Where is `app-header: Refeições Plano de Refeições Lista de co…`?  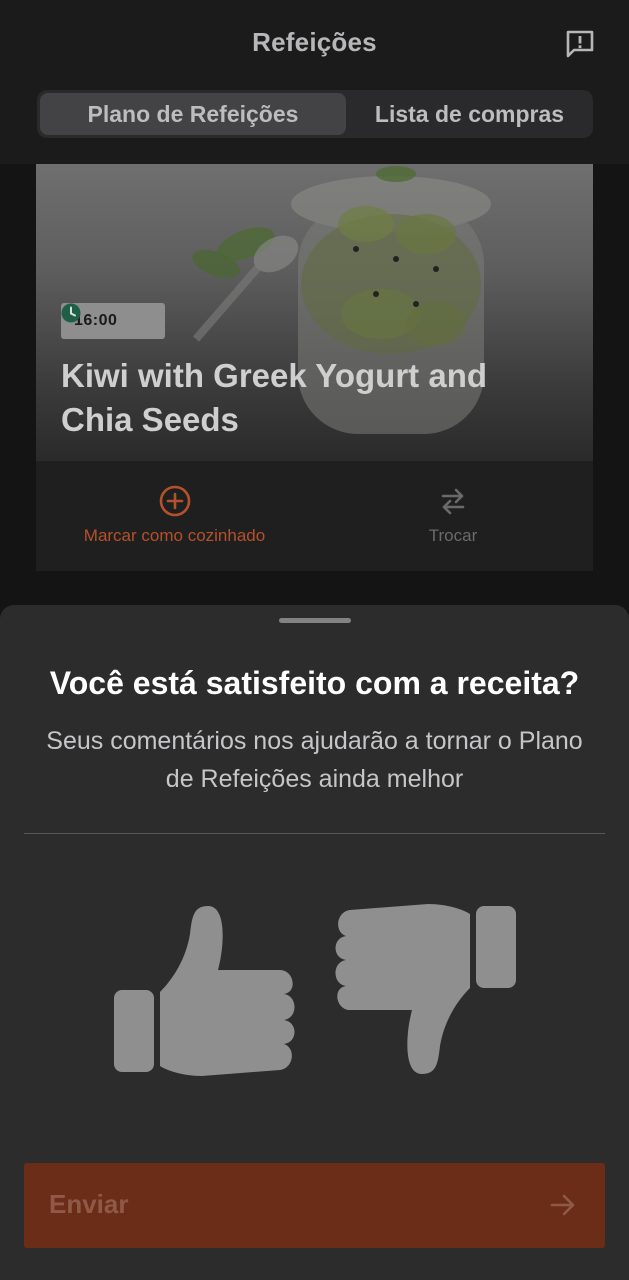 app-header: Refeições Plano de Refeições Lista de co… is located at coordinates (314, 82).